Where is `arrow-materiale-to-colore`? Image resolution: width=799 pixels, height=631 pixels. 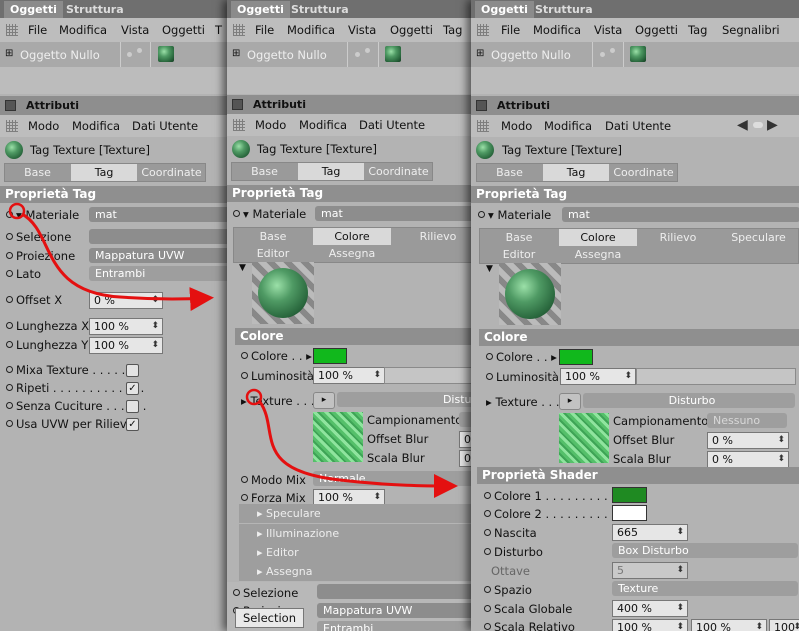 arrow-materiale-to-colore is located at coordinates (117, 261).